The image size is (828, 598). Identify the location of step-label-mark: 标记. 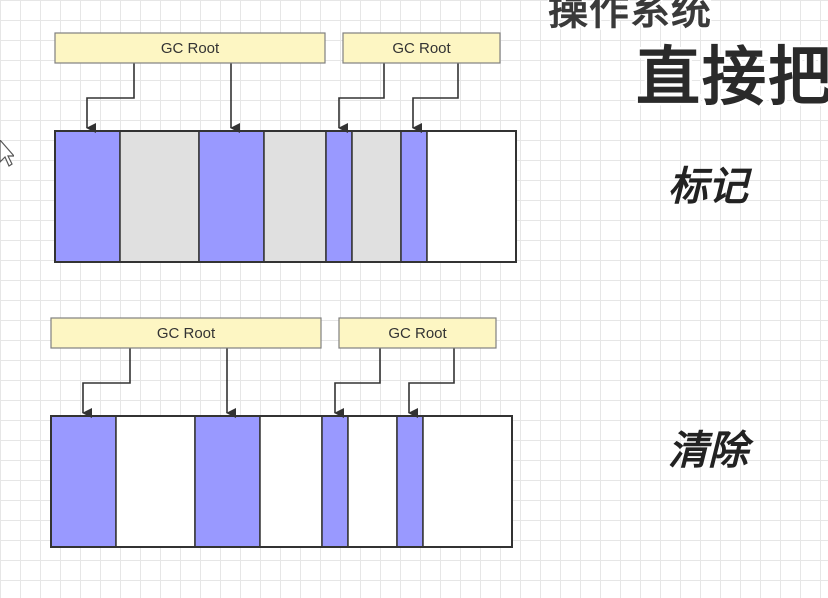
(708, 187).